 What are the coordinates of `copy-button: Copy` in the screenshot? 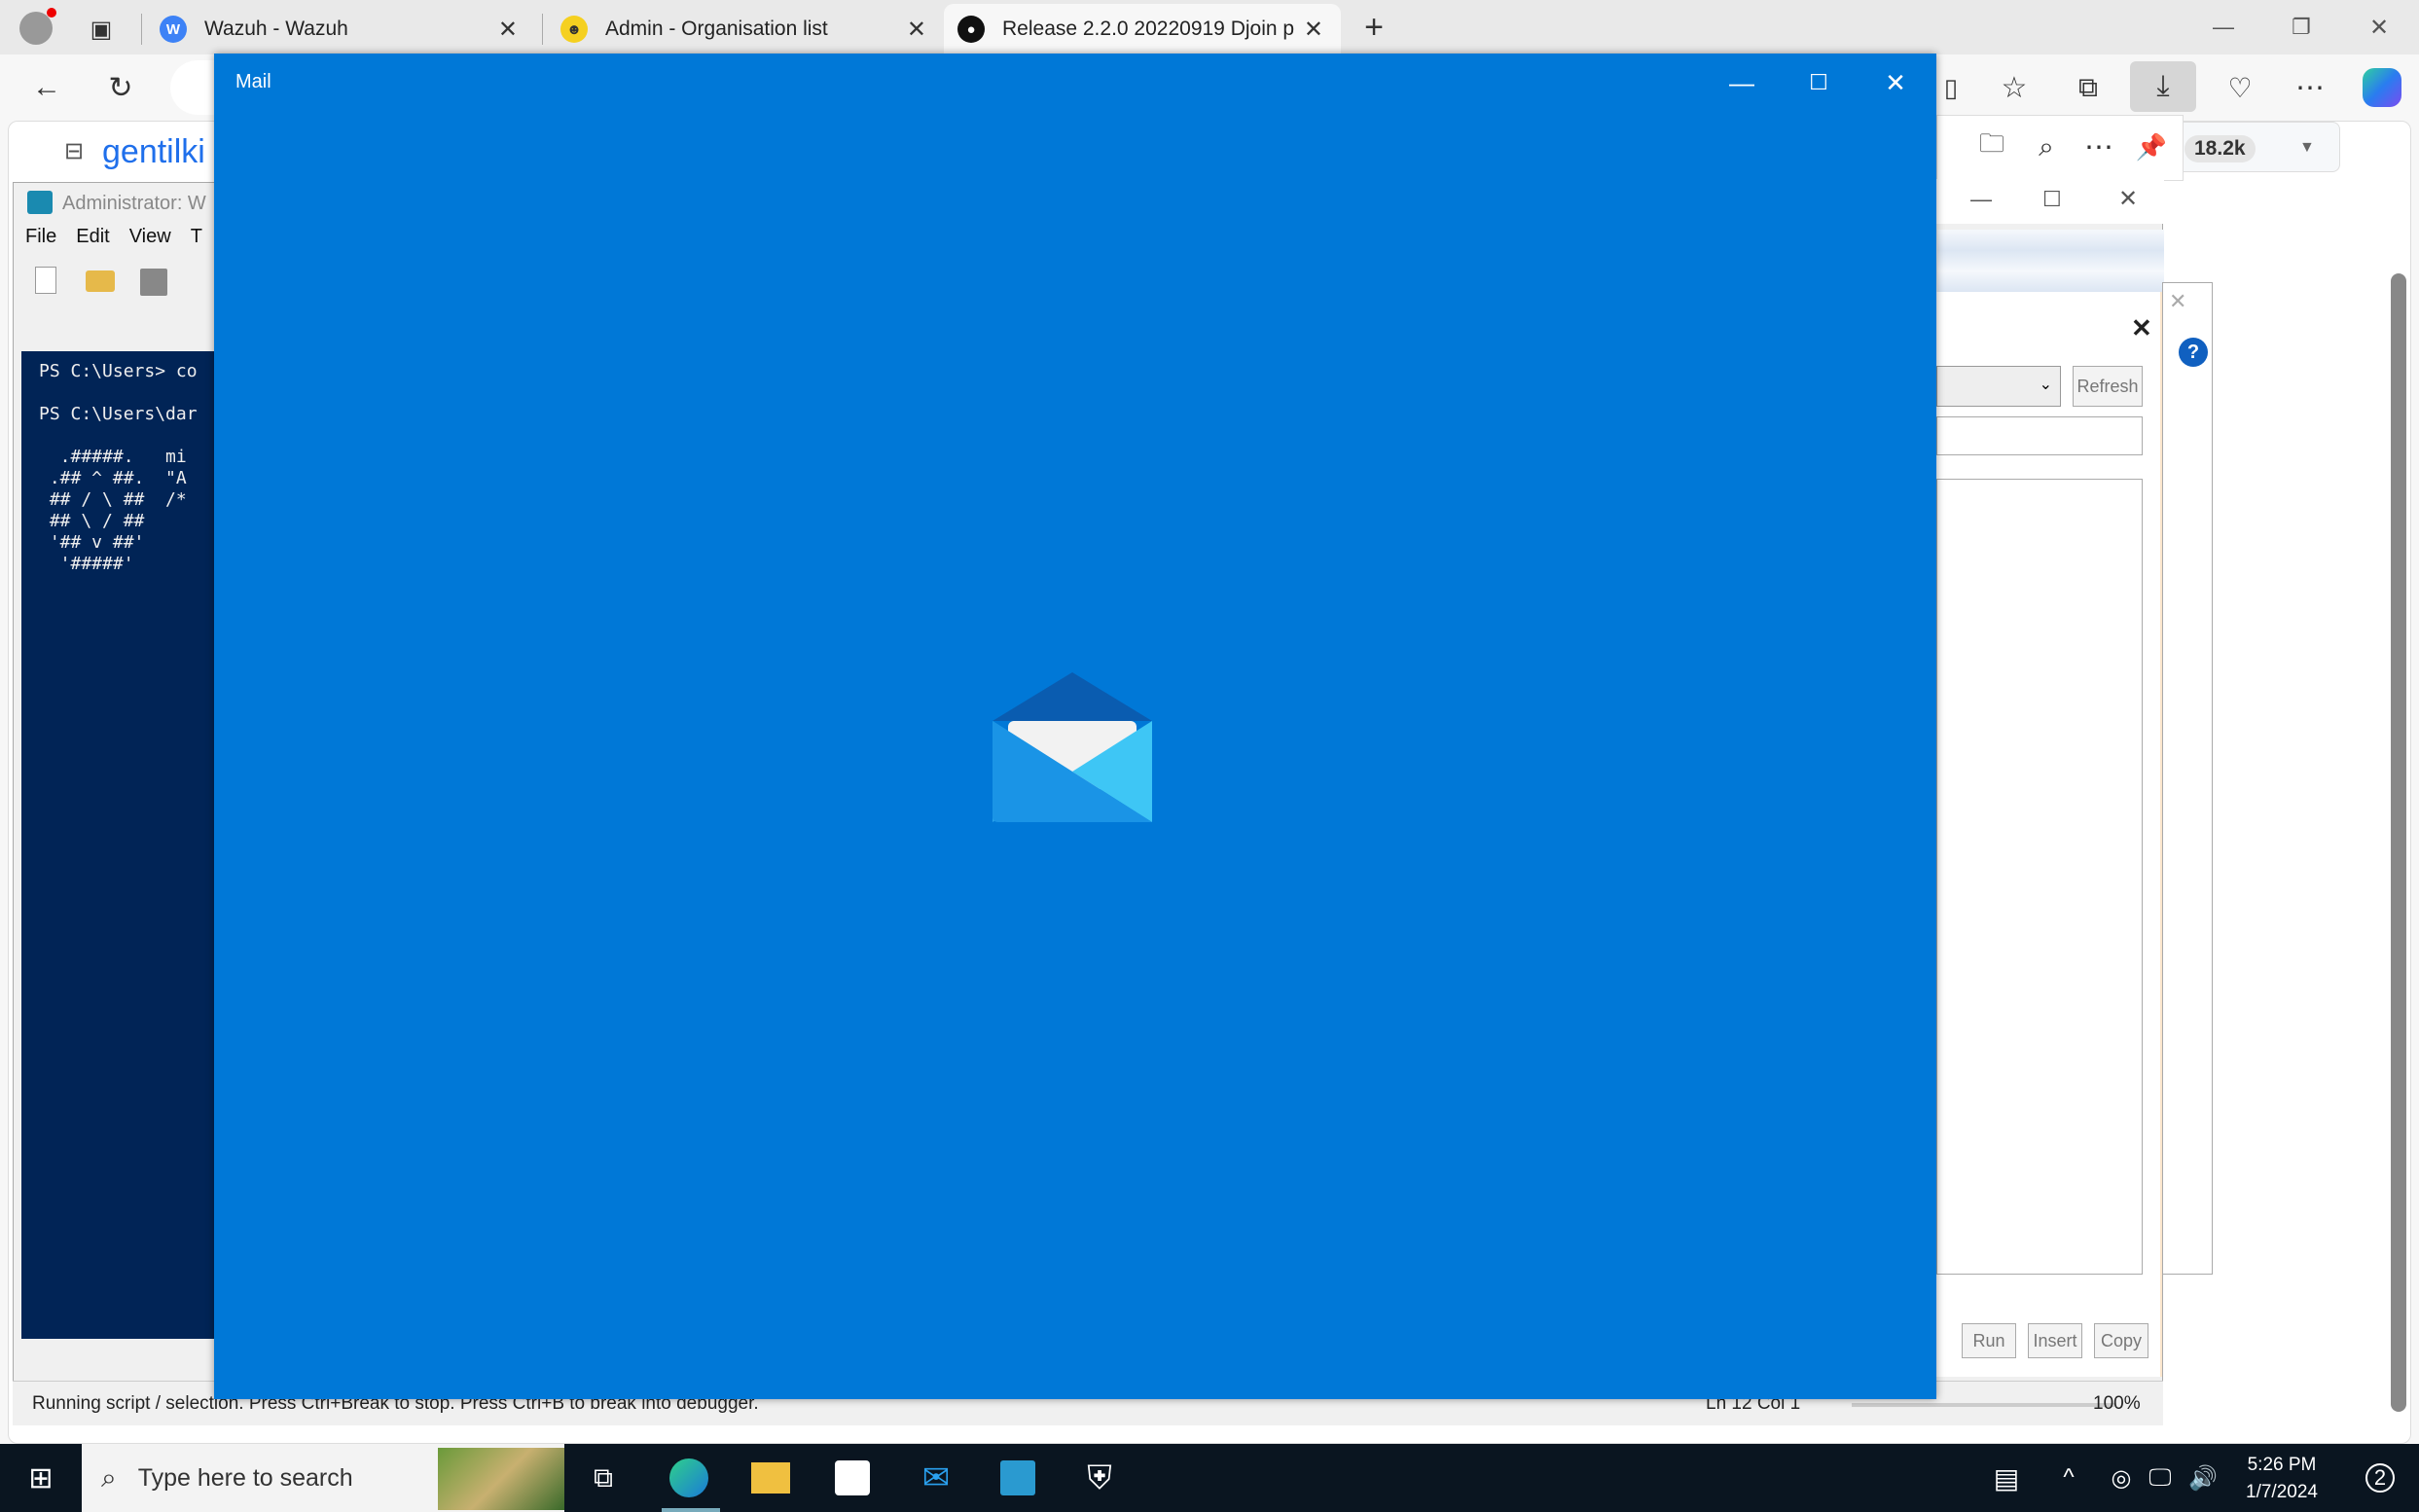 It's located at (2121, 1340).